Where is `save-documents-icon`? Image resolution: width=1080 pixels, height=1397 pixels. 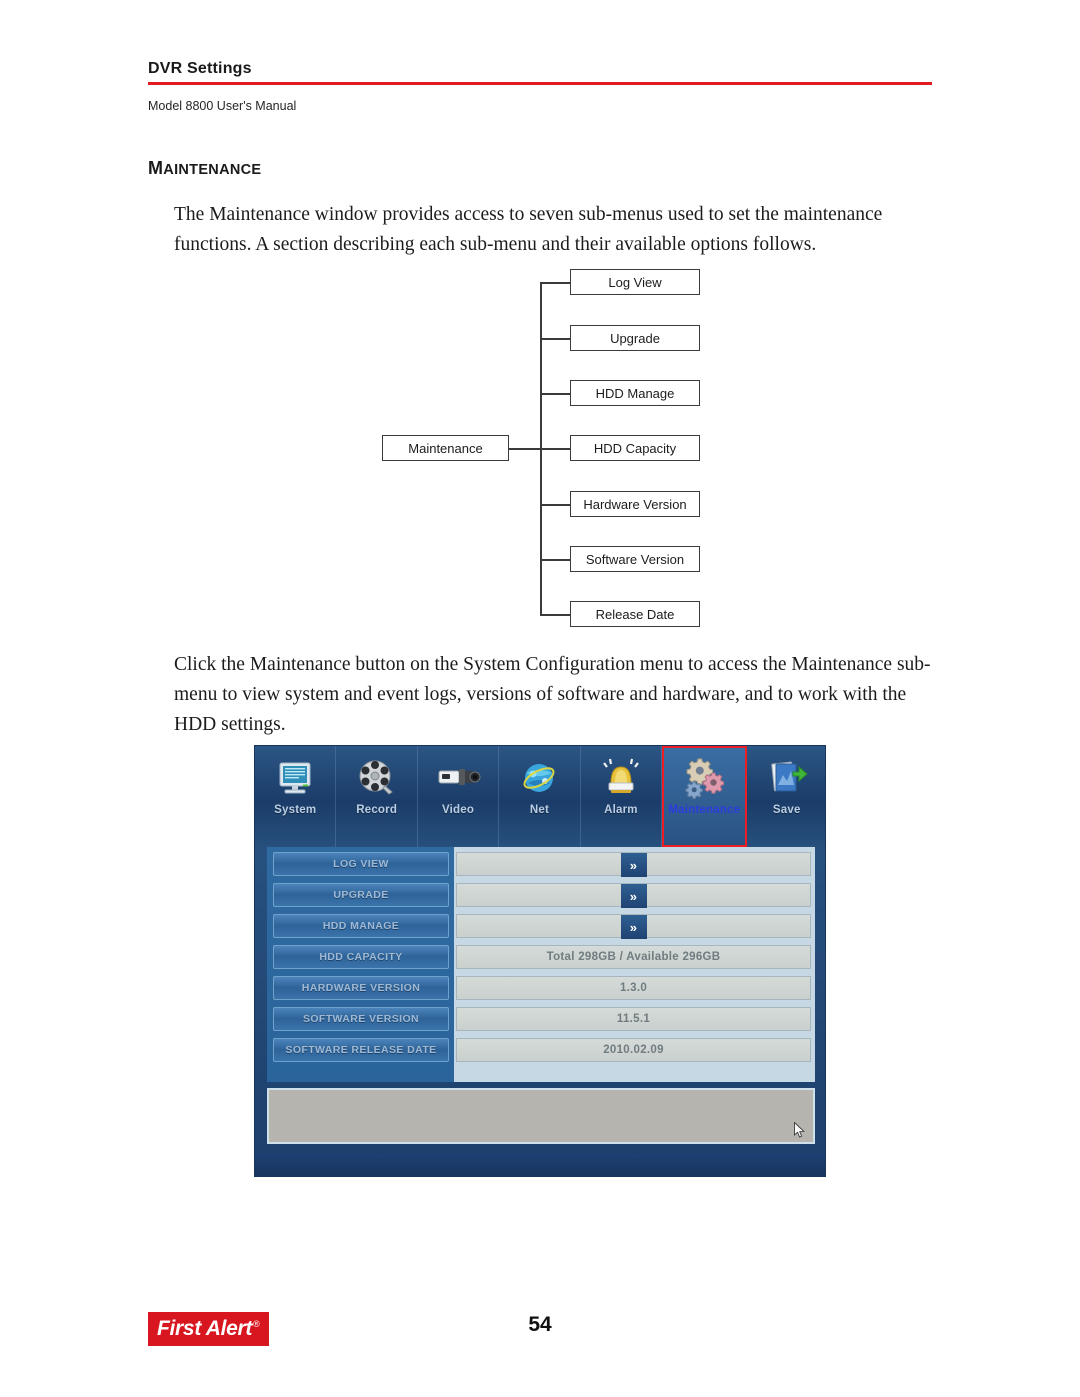
save-documents-icon is located at coordinates (787, 778).